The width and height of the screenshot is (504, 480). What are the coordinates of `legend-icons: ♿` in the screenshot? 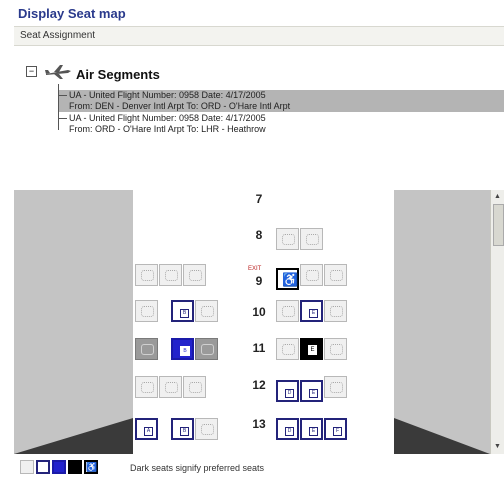 It's located at (69, 468).